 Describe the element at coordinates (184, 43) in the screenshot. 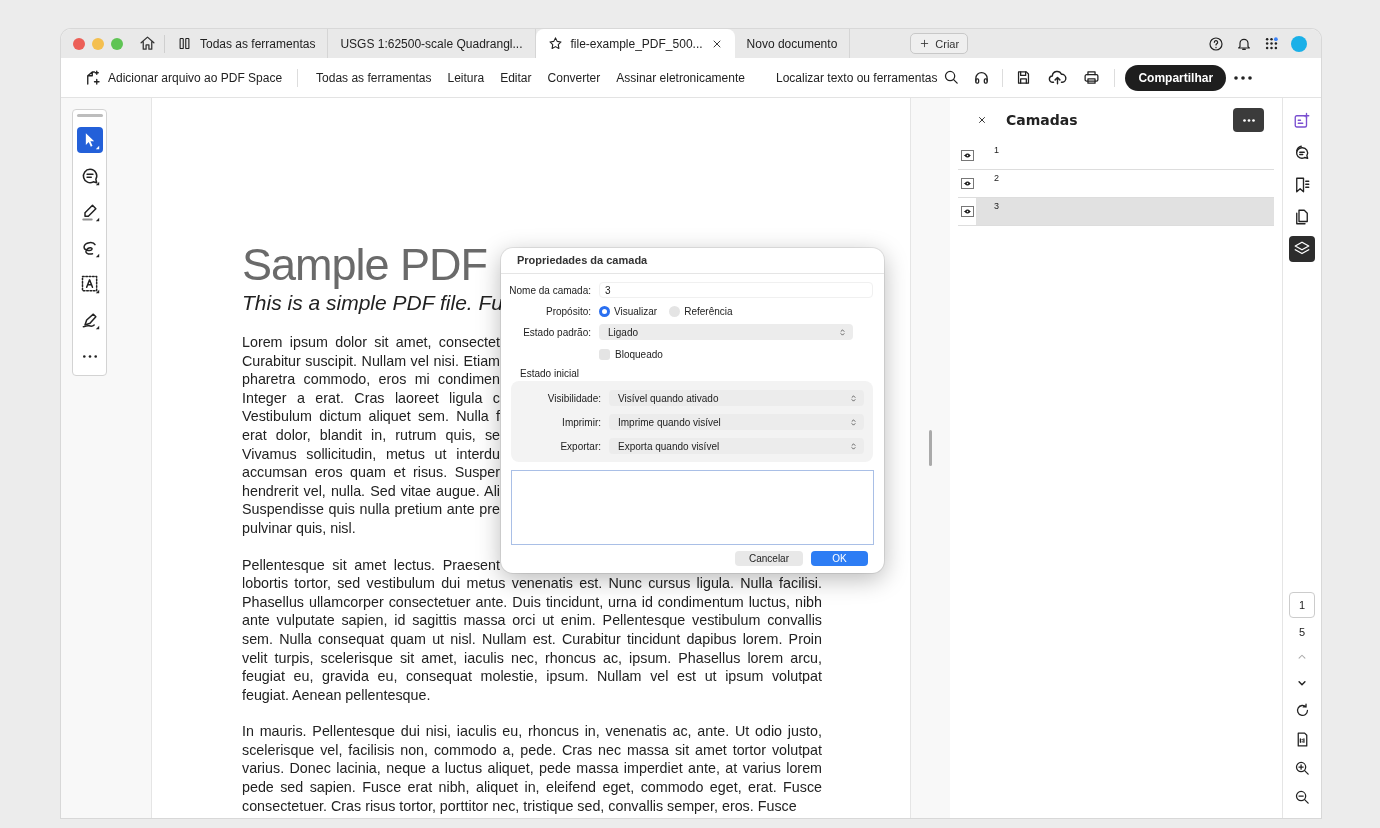

I see `tools-icon` at that location.